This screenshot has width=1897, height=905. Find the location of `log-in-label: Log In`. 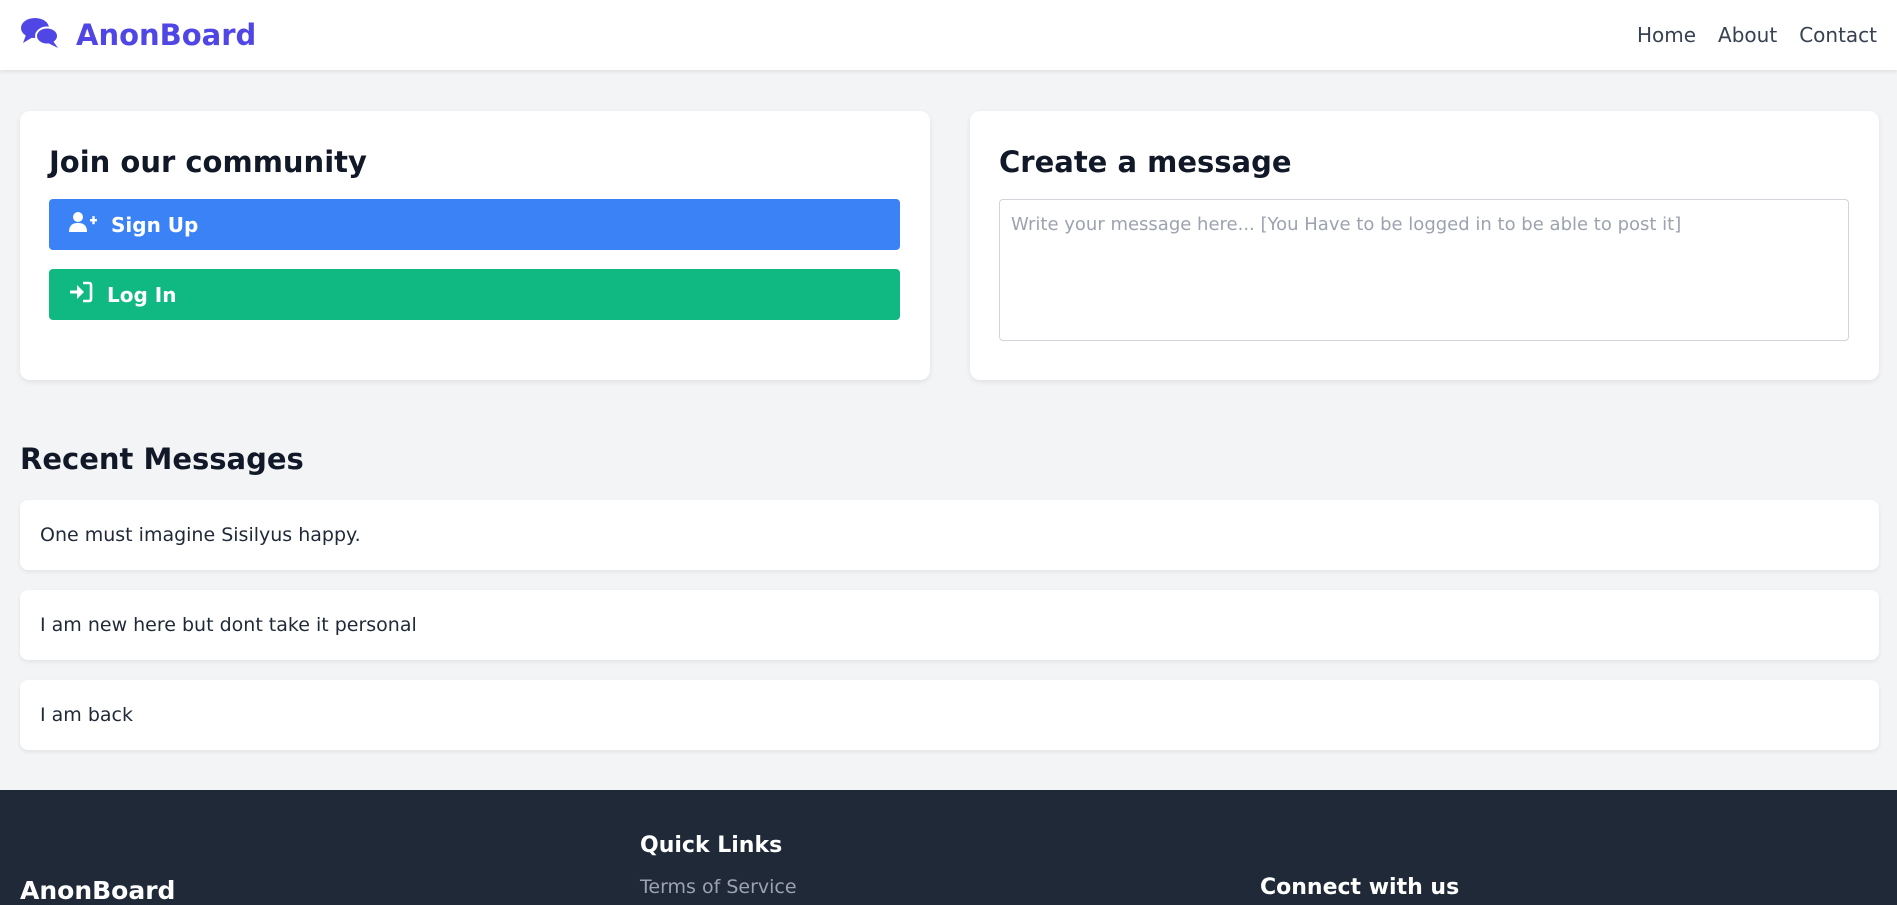

log-in-label: Log In is located at coordinates (142, 294).